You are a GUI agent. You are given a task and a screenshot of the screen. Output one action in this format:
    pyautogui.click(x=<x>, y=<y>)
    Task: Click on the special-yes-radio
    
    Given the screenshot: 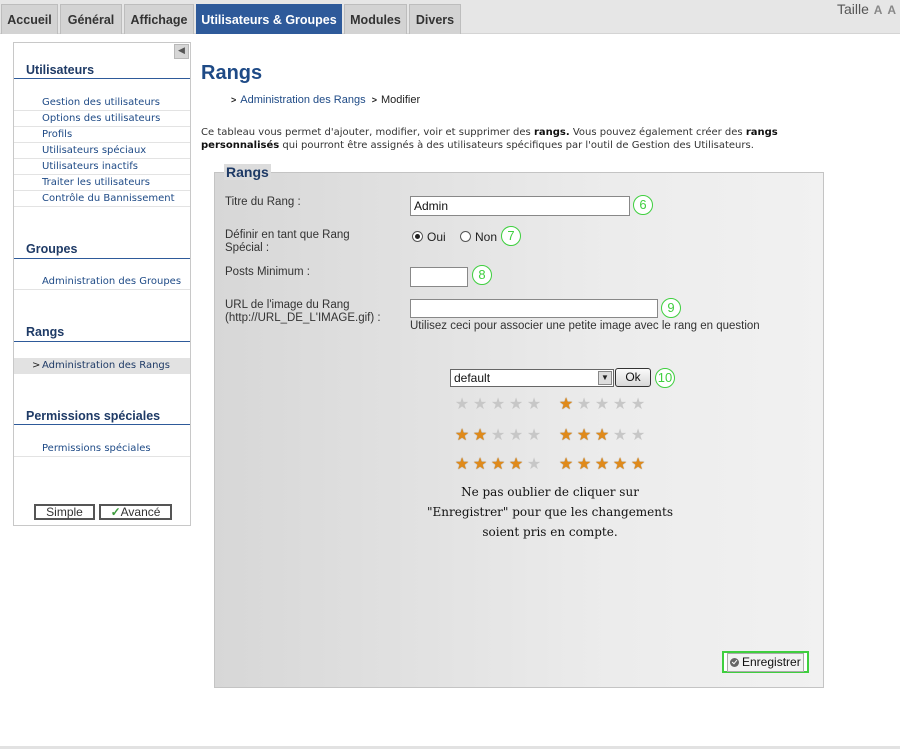 What is the action you would take?
    pyautogui.click(x=417, y=236)
    